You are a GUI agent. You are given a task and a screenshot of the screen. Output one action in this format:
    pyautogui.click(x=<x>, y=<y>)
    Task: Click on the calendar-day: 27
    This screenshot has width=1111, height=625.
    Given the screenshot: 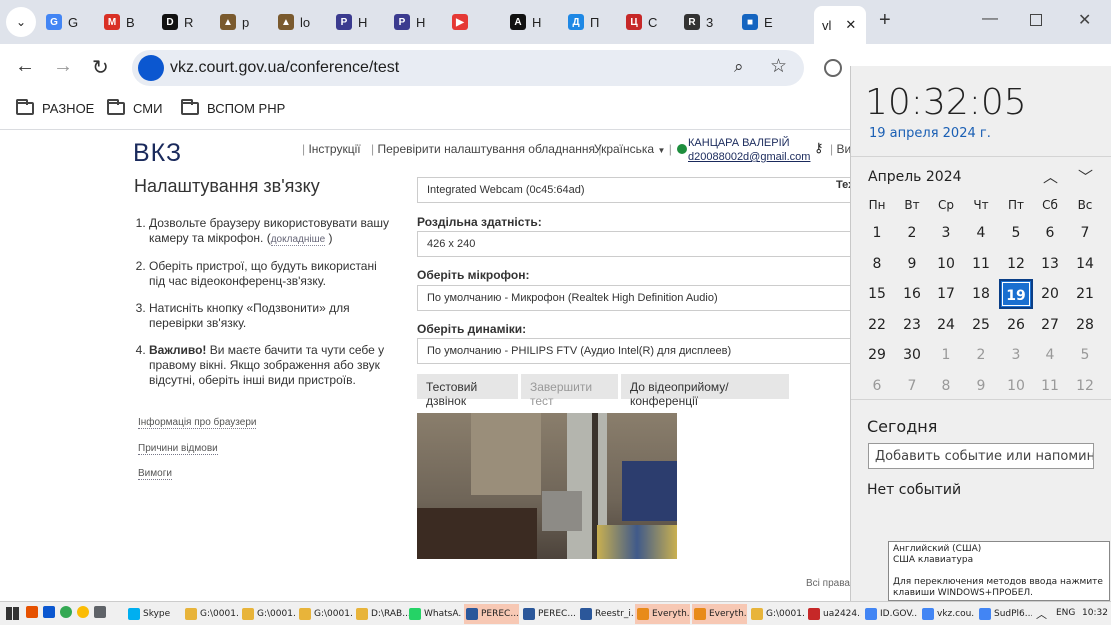 What is the action you would take?
    pyautogui.click(x=1050, y=325)
    